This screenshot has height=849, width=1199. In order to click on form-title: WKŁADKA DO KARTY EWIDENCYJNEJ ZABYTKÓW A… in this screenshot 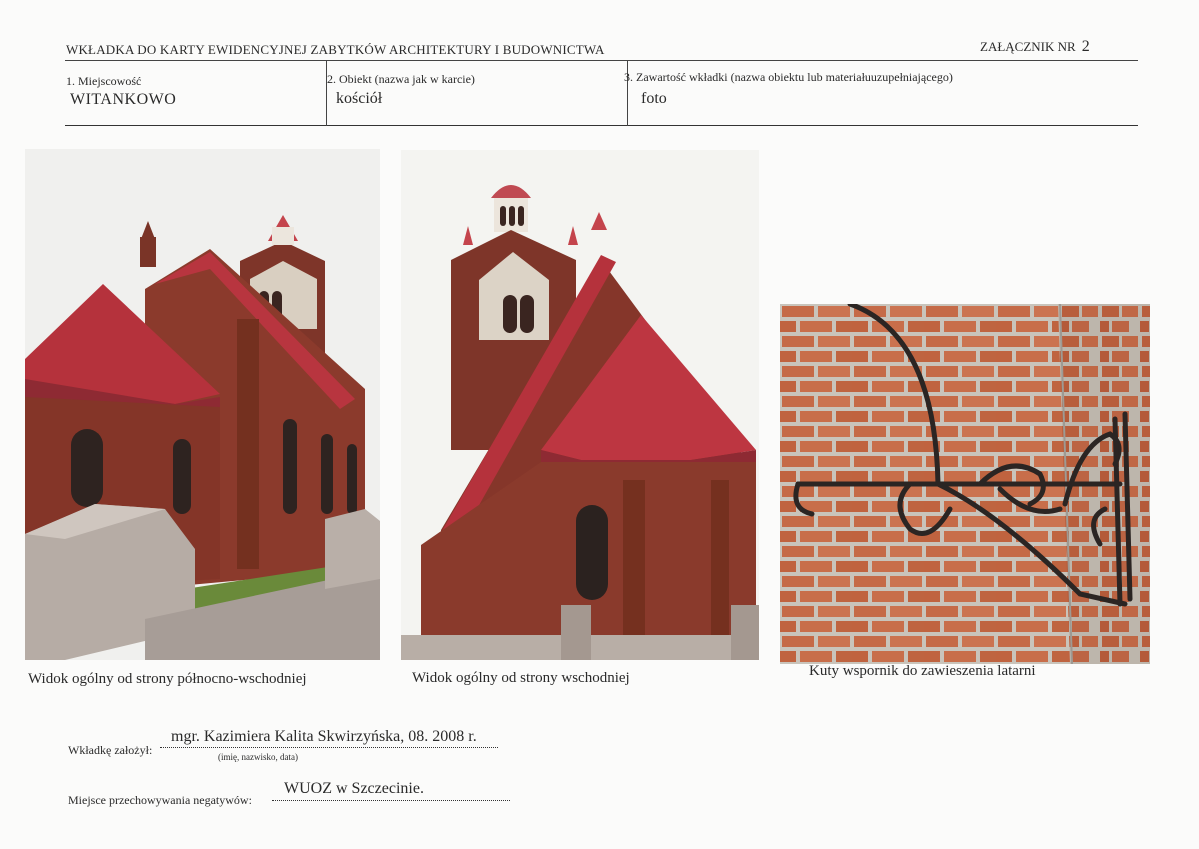, I will do `click(335, 49)`.